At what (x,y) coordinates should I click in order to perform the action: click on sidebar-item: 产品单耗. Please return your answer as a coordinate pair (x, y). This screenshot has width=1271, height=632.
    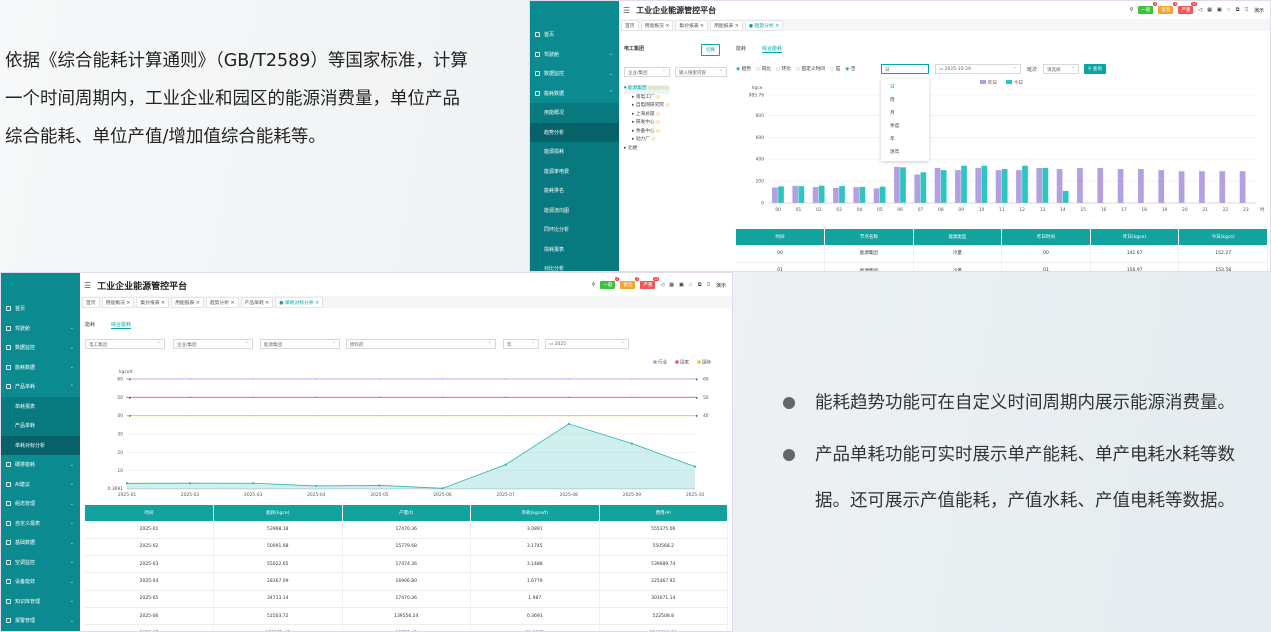
    Looking at the image, I should click on (40, 426).